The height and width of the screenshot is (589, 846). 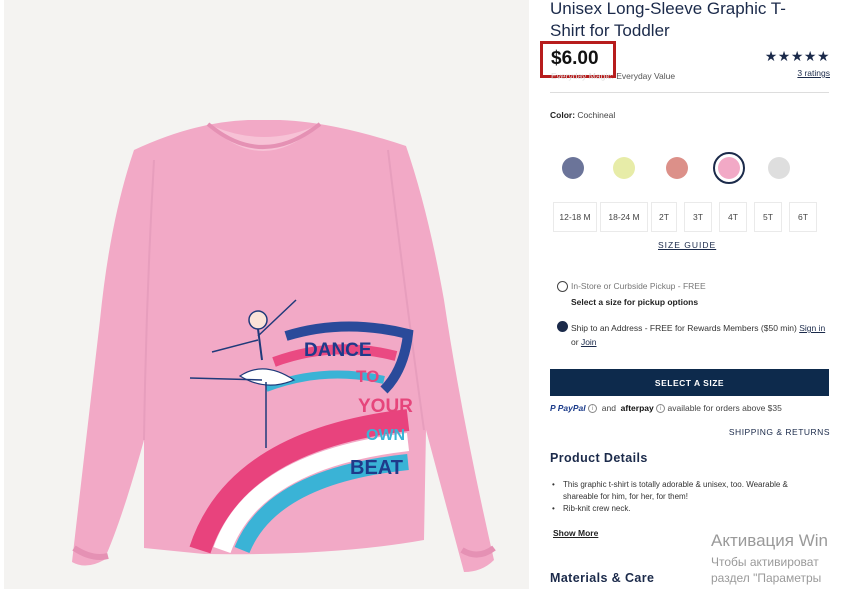 What do you see at coordinates (562, 326) in the screenshot?
I see `ship-radio` at bounding box center [562, 326].